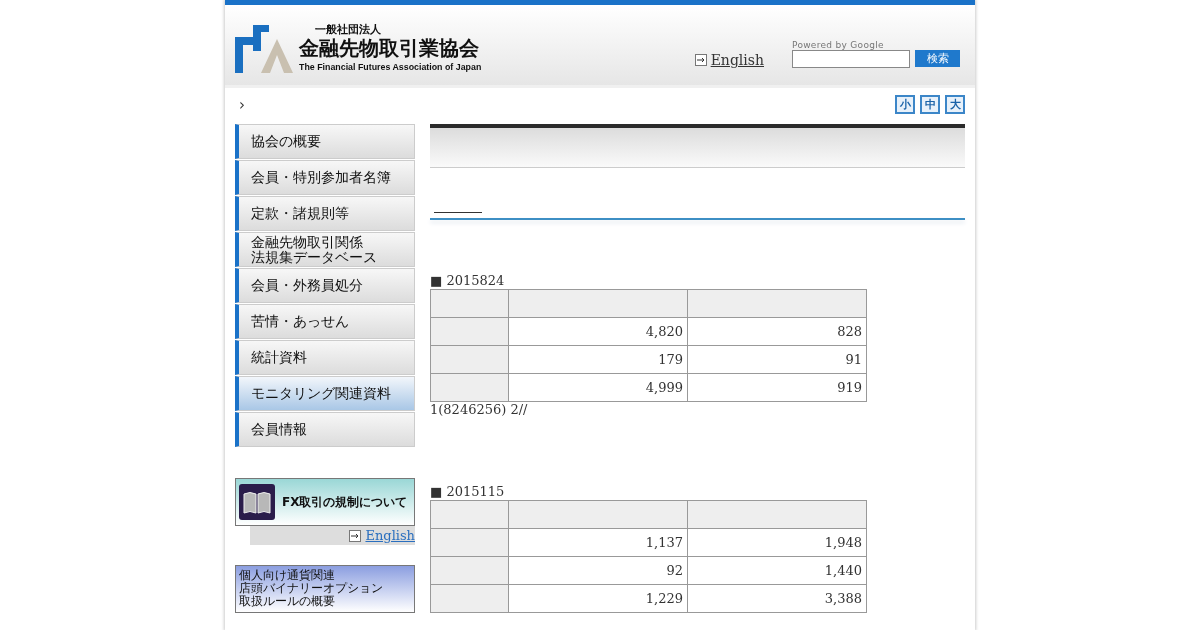  What do you see at coordinates (325, 357) in the screenshot?
I see `sidebar-item: 統計資料` at bounding box center [325, 357].